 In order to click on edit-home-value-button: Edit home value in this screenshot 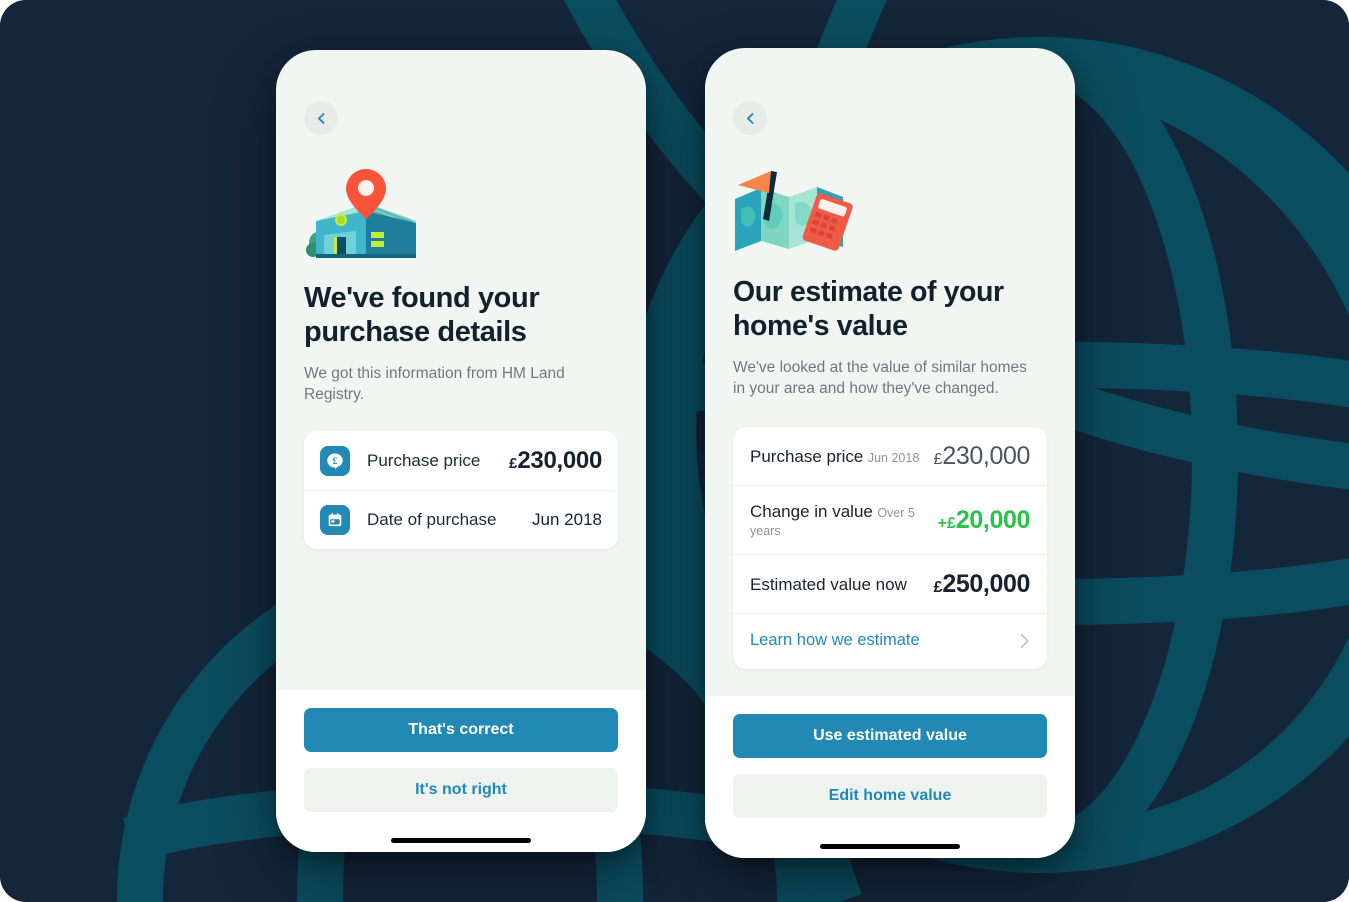, I will do `click(890, 796)`.